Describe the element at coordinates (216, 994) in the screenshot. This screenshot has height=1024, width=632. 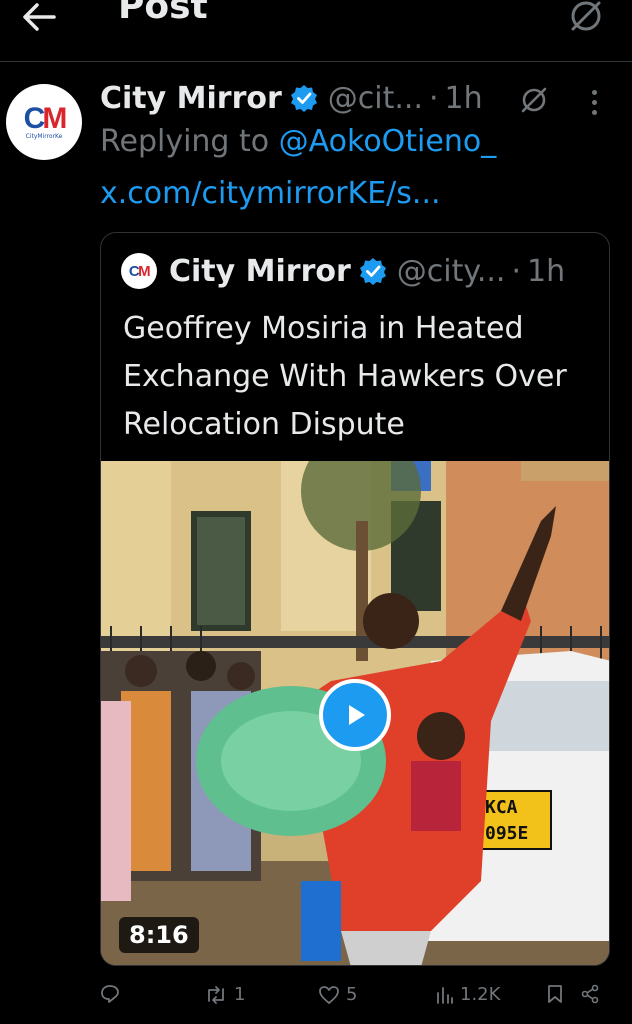
I see `repost-icon` at that location.